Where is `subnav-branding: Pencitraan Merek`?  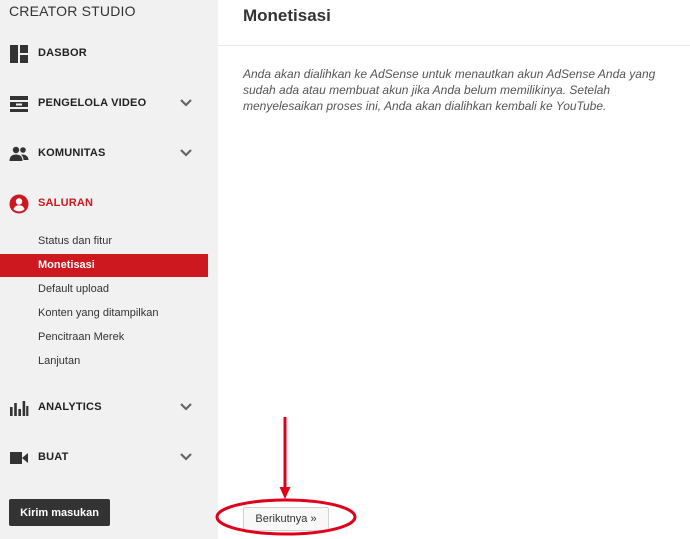
subnav-branding: Pencitraan Merek is located at coordinates (104, 337).